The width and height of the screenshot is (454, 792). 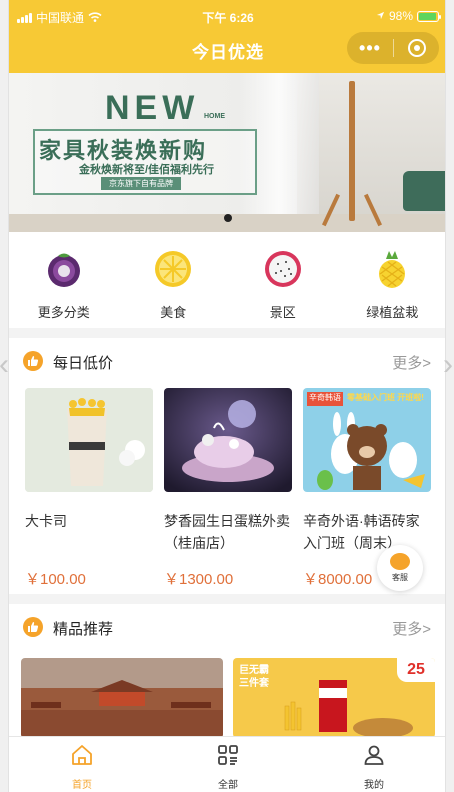 What do you see at coordinates (424, 191) in the screenshot?
I see `sofa-image` at bounding box center [424, 191].